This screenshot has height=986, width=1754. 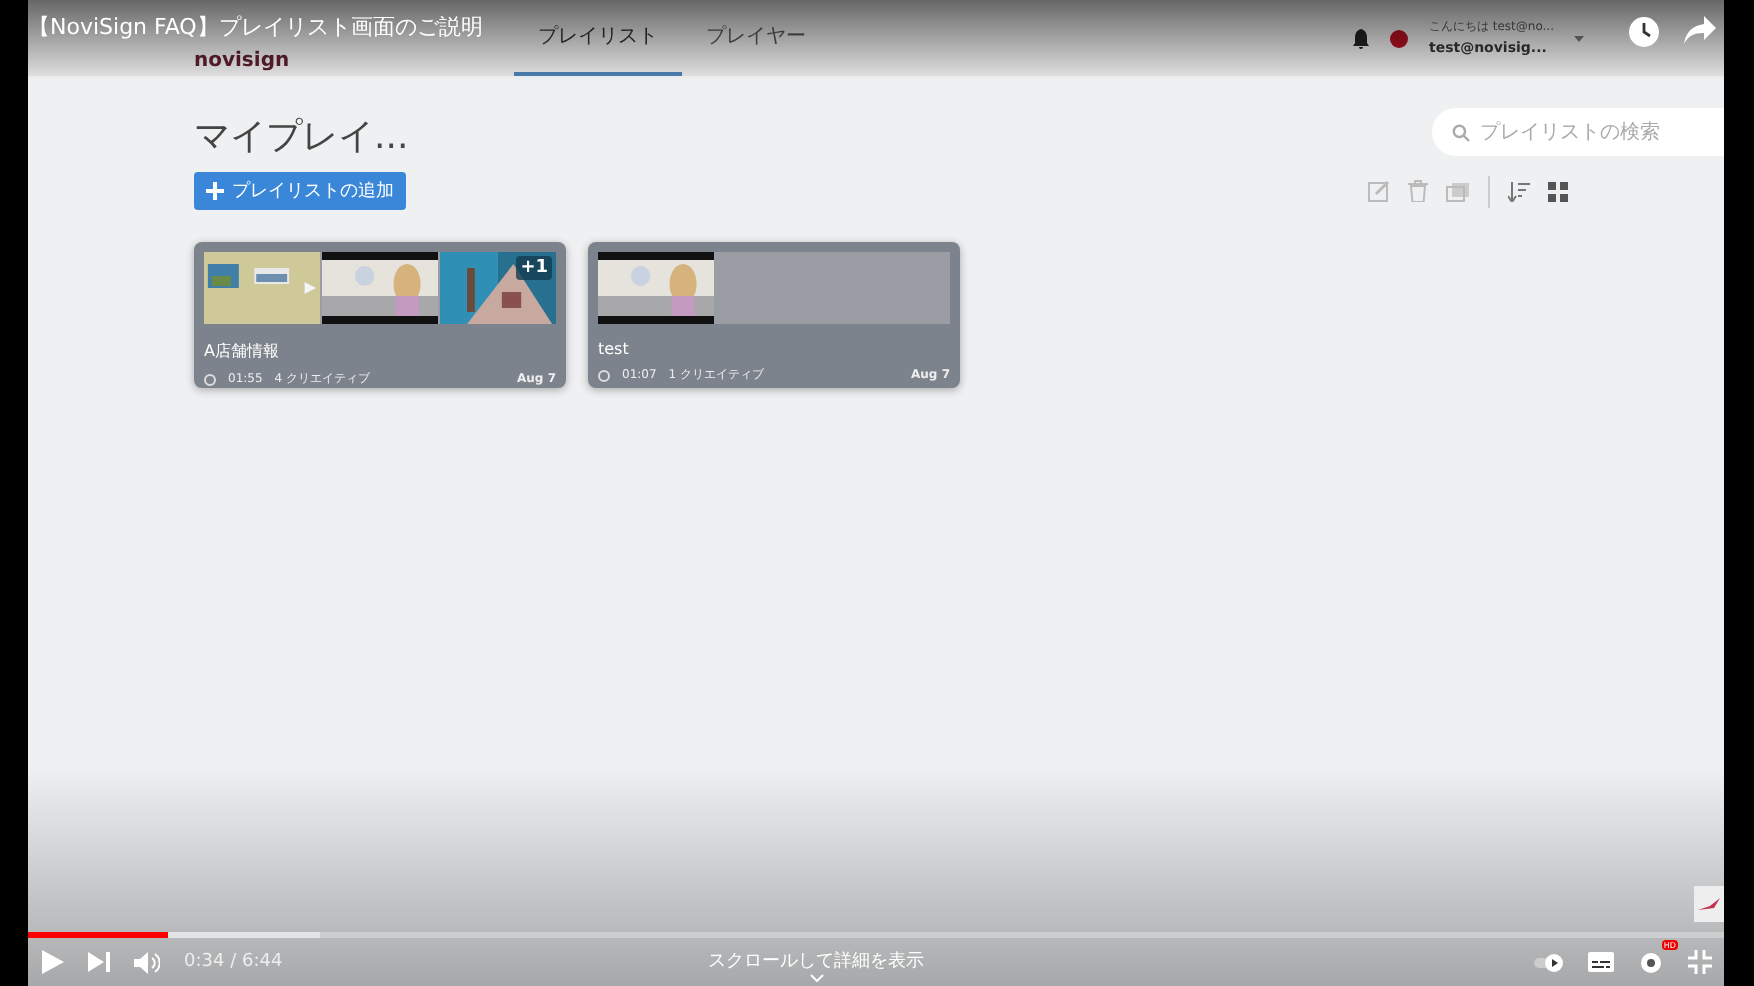 I want to click on avatar, so click(x=1399, y=38).